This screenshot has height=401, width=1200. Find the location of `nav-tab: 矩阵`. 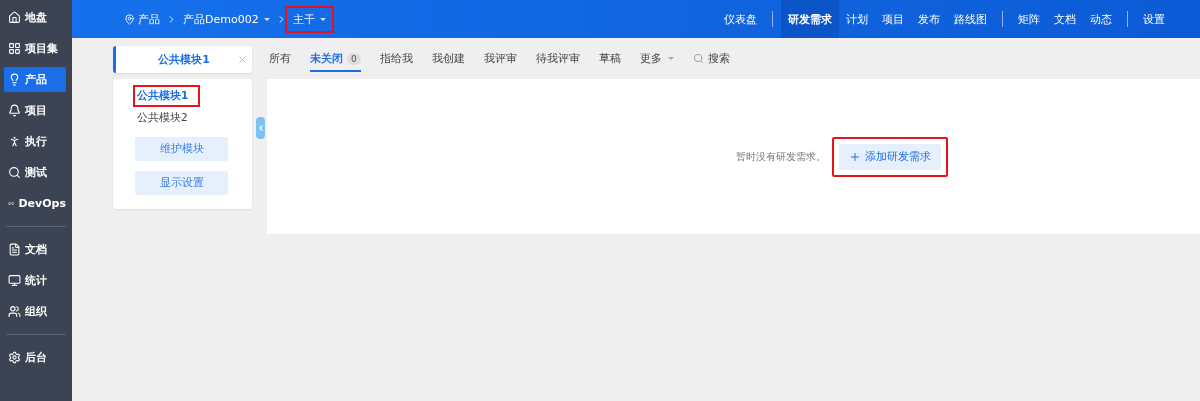

nav-tab: 矩阵 is located at coordinates (1029, 19).